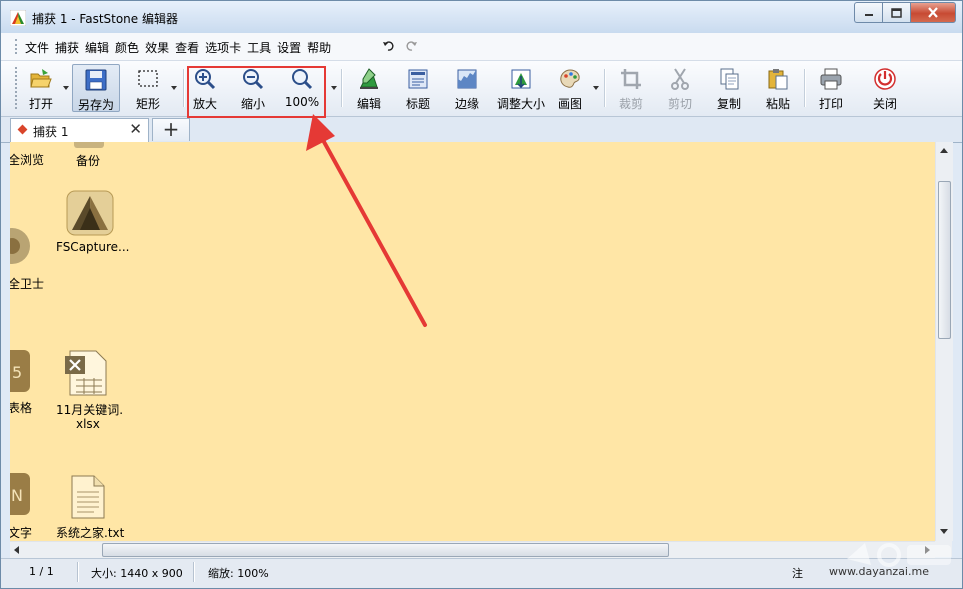  I want to click on menu-capture: 捕获, so click(69, 47).